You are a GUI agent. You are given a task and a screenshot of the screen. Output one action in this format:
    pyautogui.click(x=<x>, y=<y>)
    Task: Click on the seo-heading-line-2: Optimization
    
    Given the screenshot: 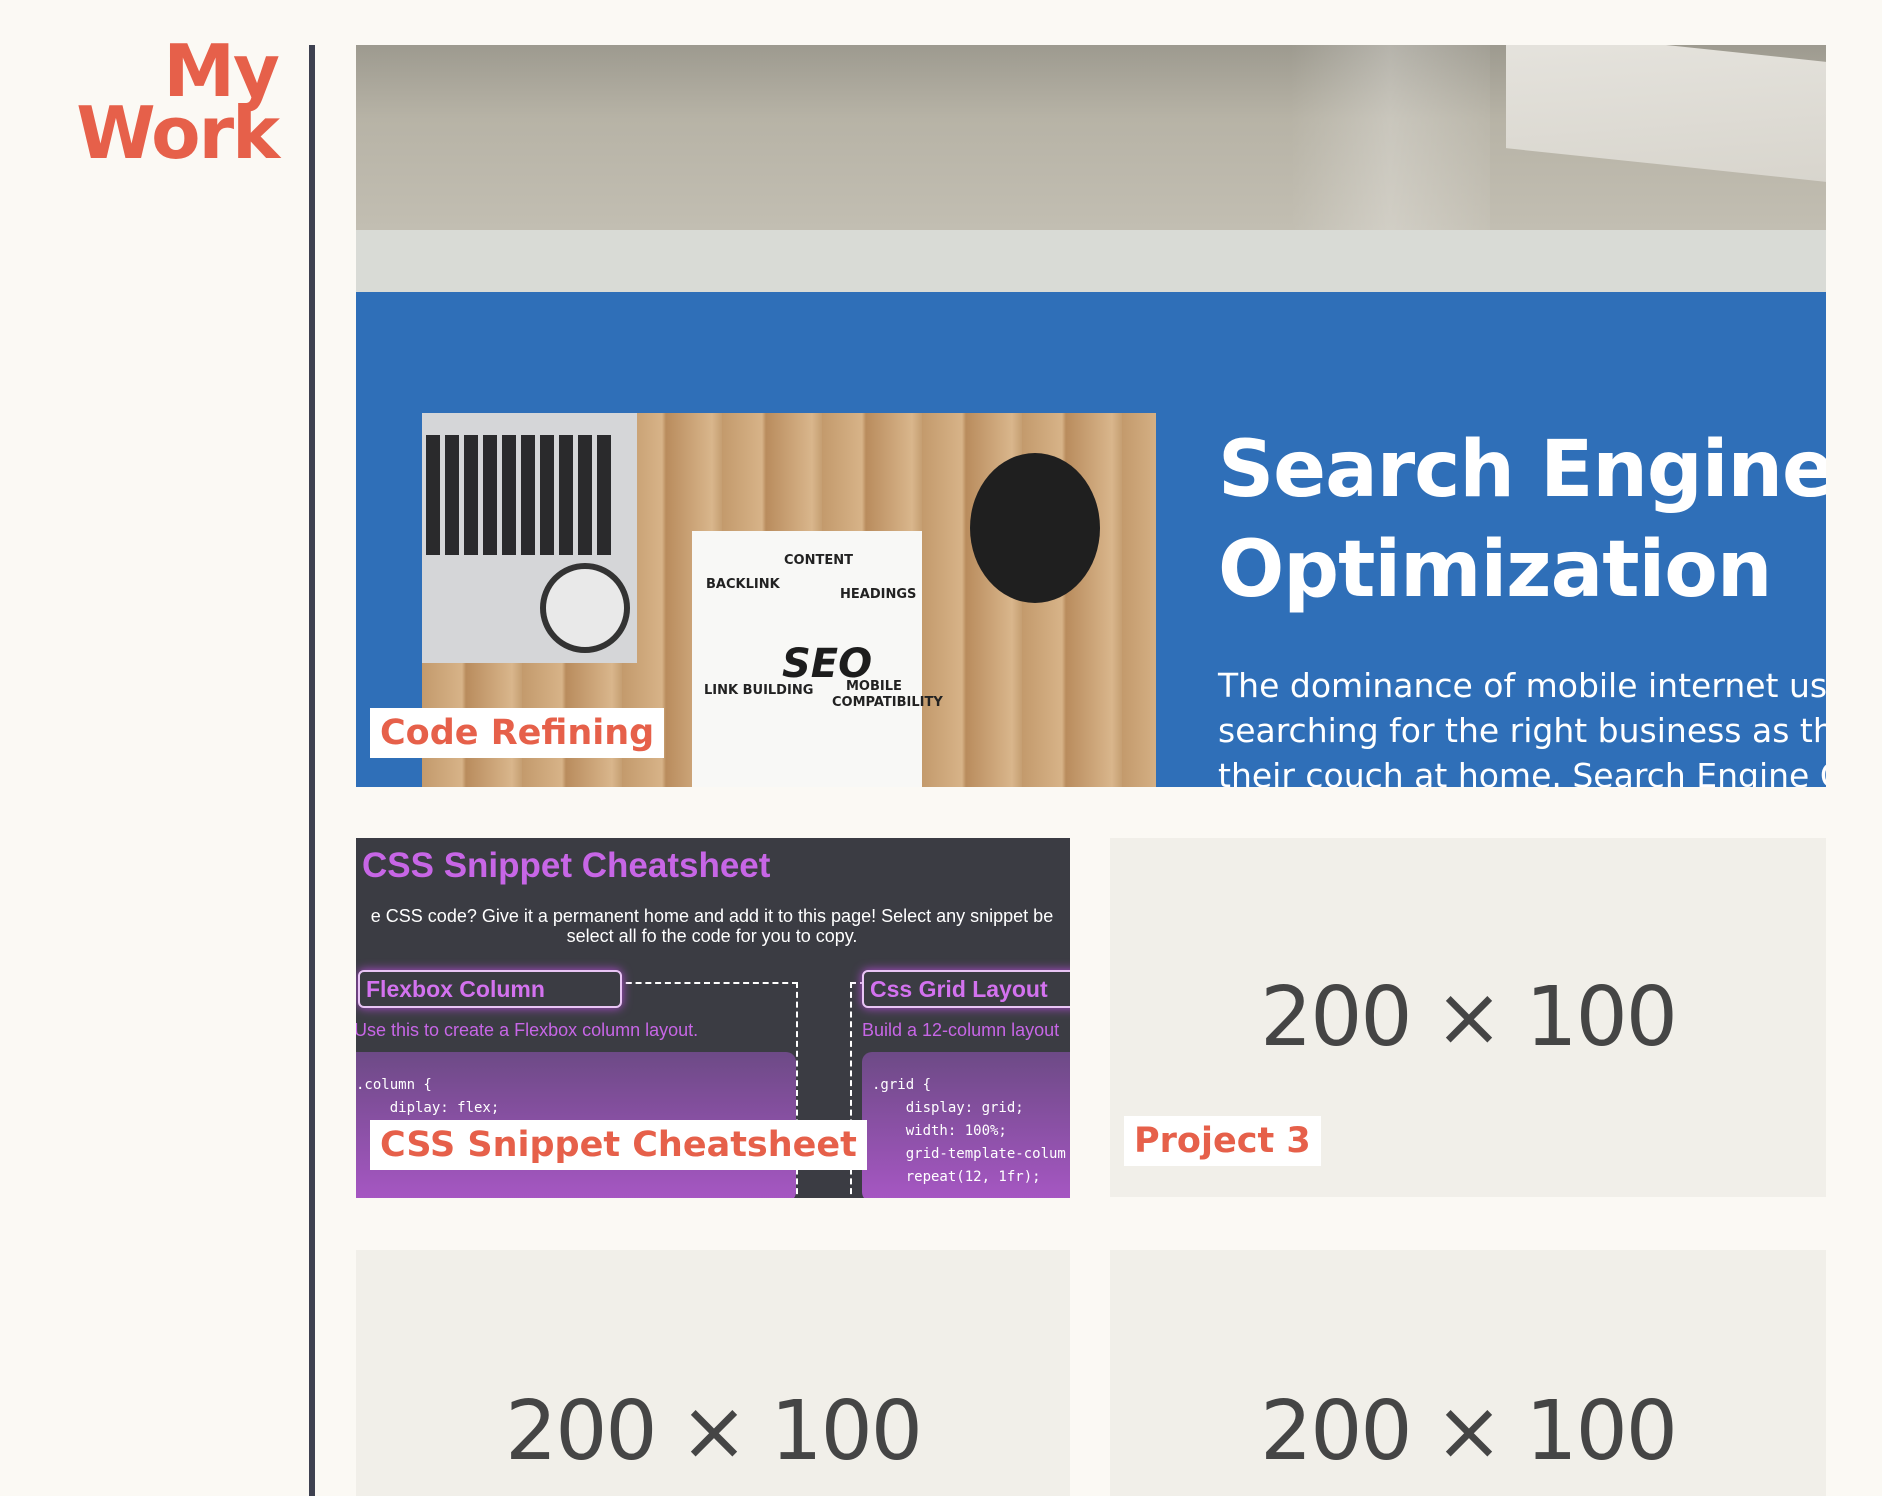 What is the action you would take?
    pyautogui.click(x=1495, y=570)
    